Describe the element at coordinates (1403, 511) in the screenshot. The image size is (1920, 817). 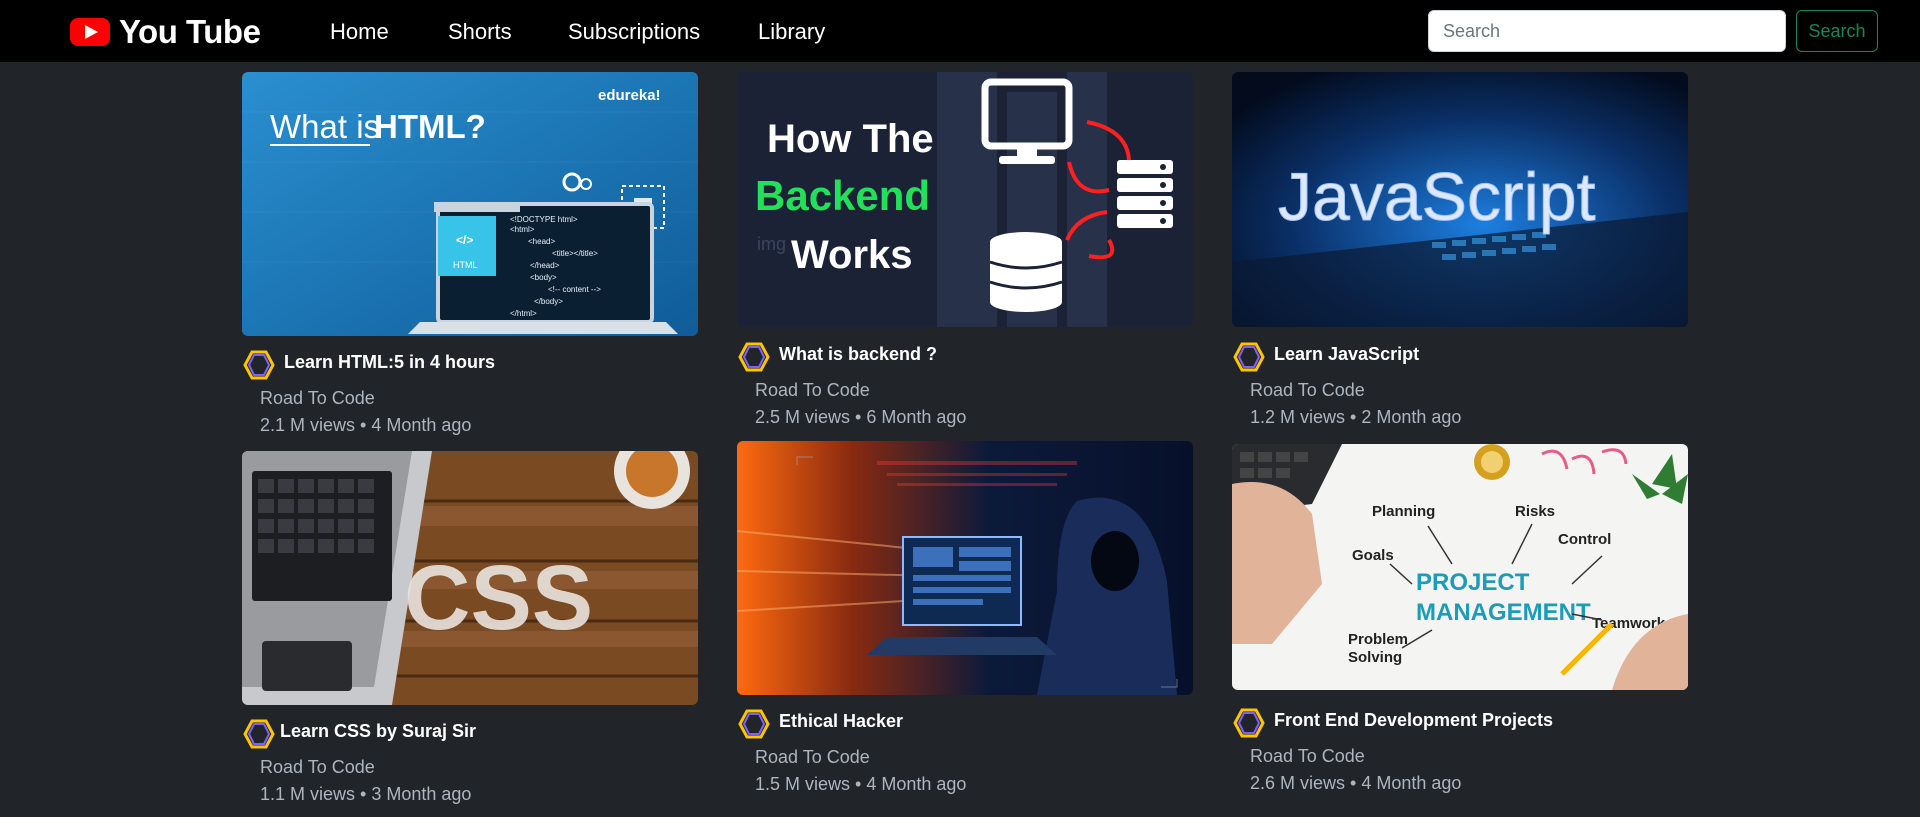
I see `thumb-label-planning: Planning` at that location.